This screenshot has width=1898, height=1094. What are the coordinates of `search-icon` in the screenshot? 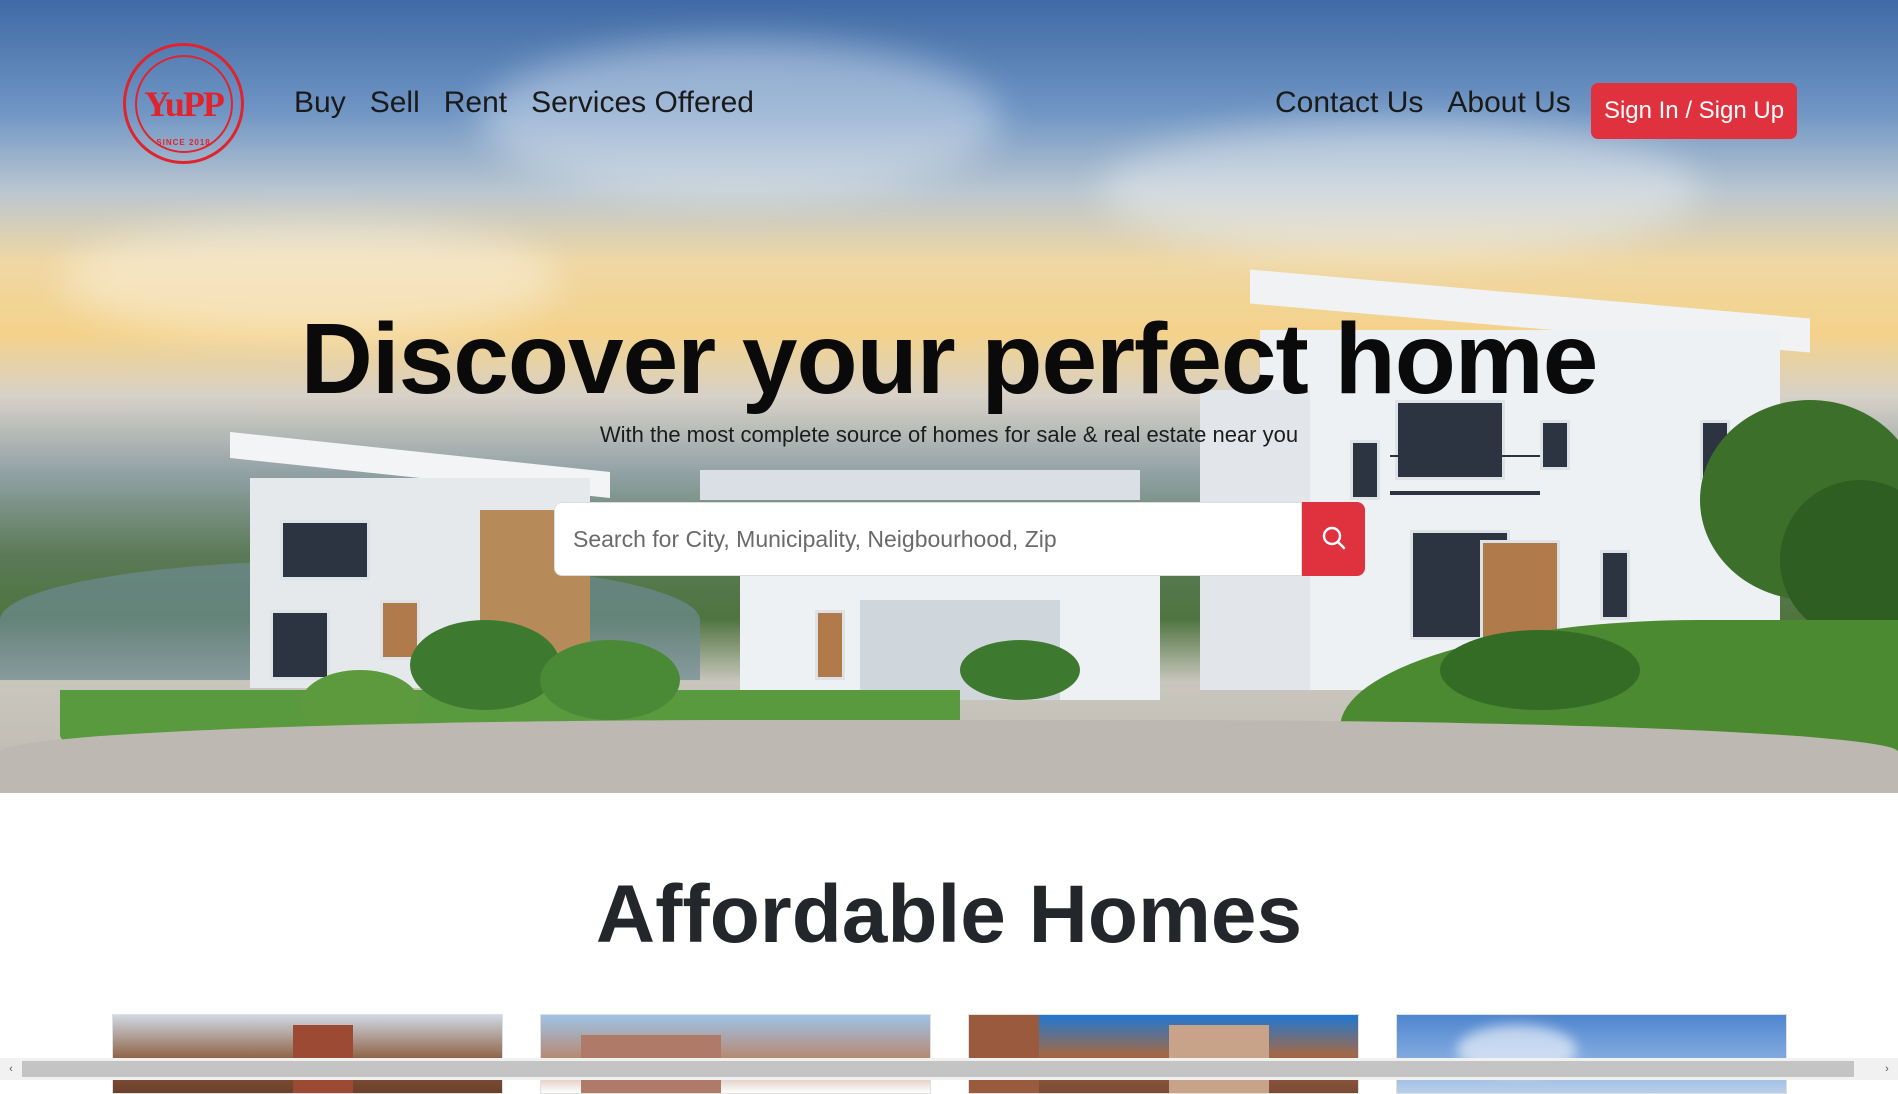 It's located at (1334, 539).